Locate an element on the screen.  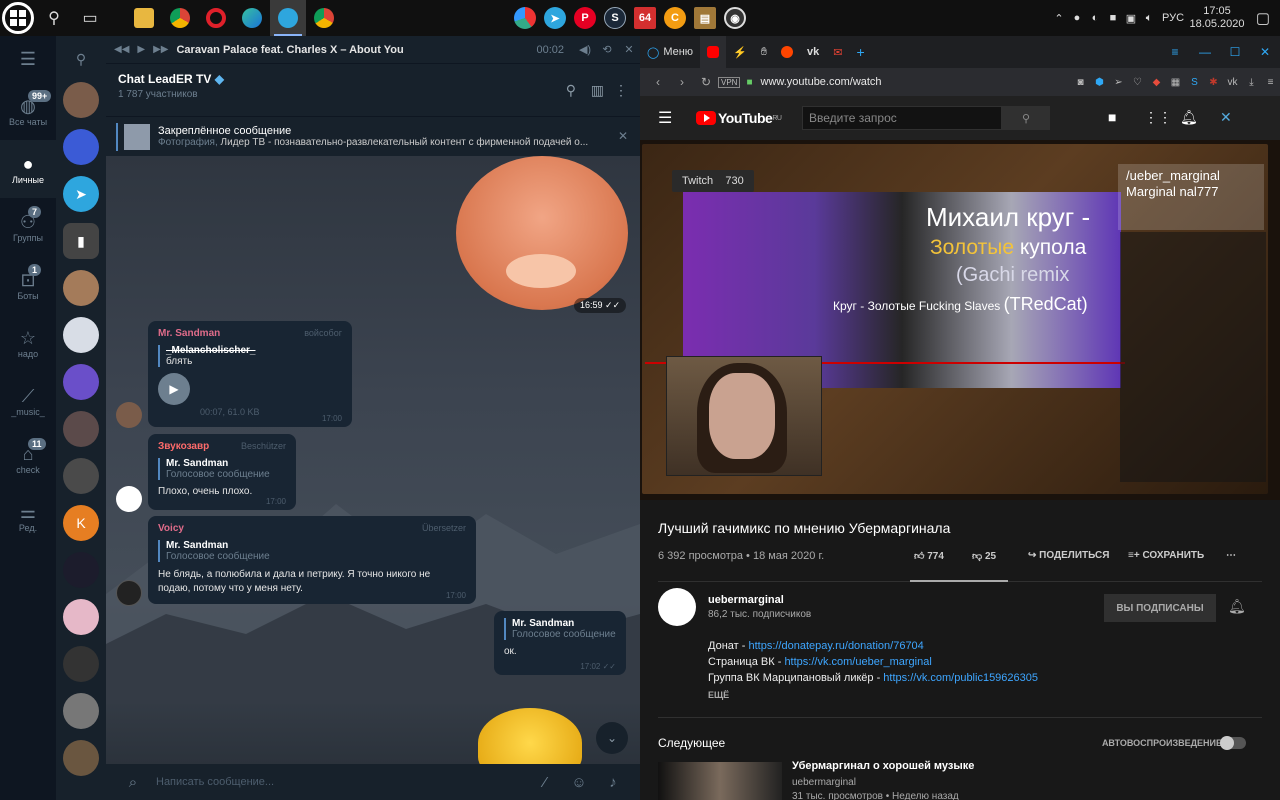
more-horizontal-icon: ⋯ is located at coordinates (1231, 555).